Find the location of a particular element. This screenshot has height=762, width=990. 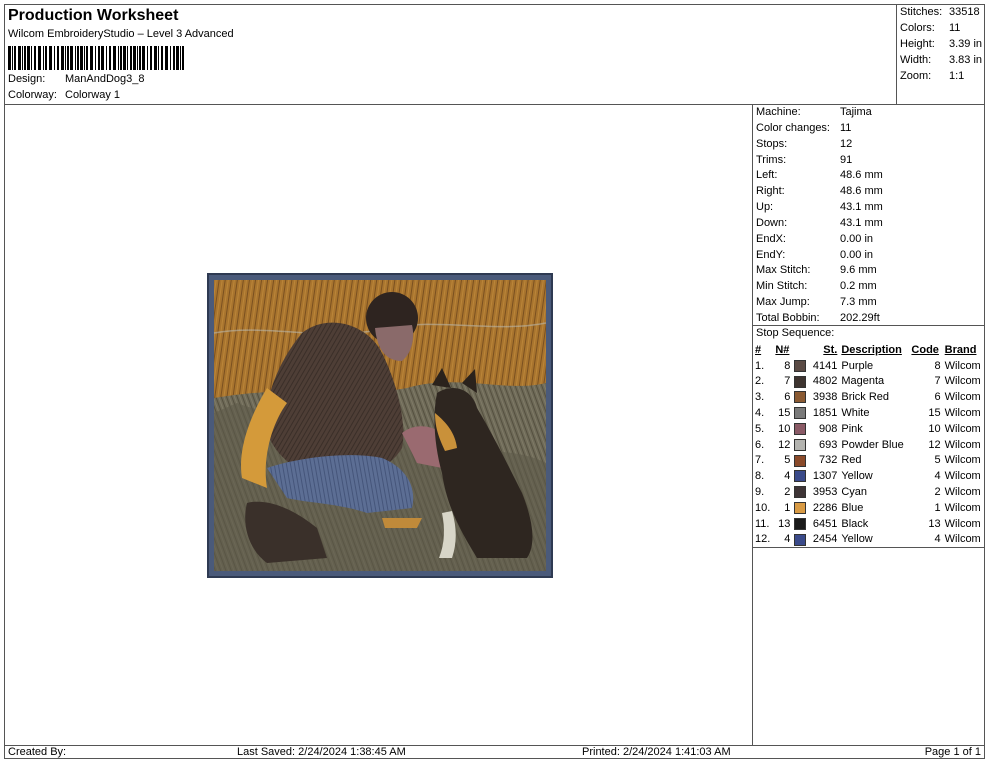

stop-row: 6. 12 693 Powder Blue 12 Wilcom is located at coordinates (869, 445).